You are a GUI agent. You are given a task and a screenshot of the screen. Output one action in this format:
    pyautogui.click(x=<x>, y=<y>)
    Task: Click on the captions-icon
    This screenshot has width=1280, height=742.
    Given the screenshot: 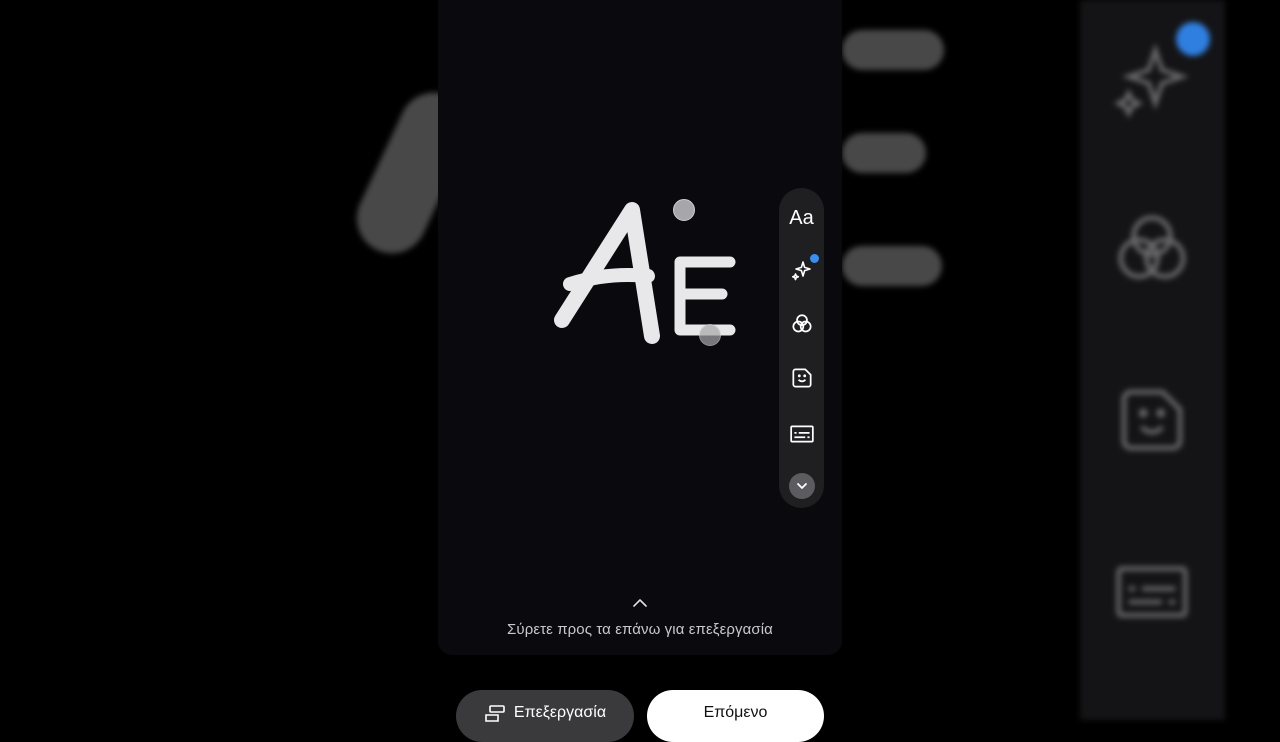 What is the action you would take?
    pyautogui.click(x=801, y=434)
    